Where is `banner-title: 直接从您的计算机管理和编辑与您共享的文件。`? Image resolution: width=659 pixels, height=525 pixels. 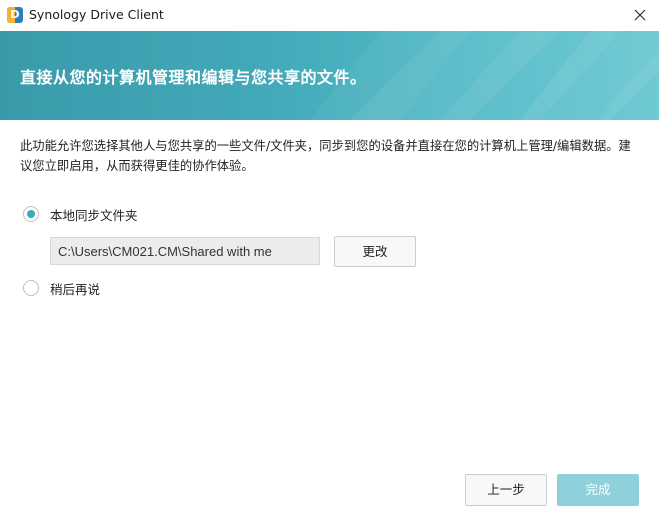 banner-title: 直接从您的计算机管理和编辑与您共享的文件。 is located at coordinates (193, 77).